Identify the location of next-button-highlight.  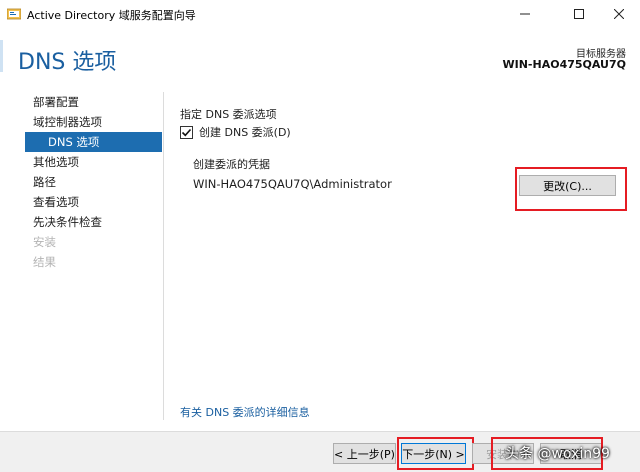
(435, 453).